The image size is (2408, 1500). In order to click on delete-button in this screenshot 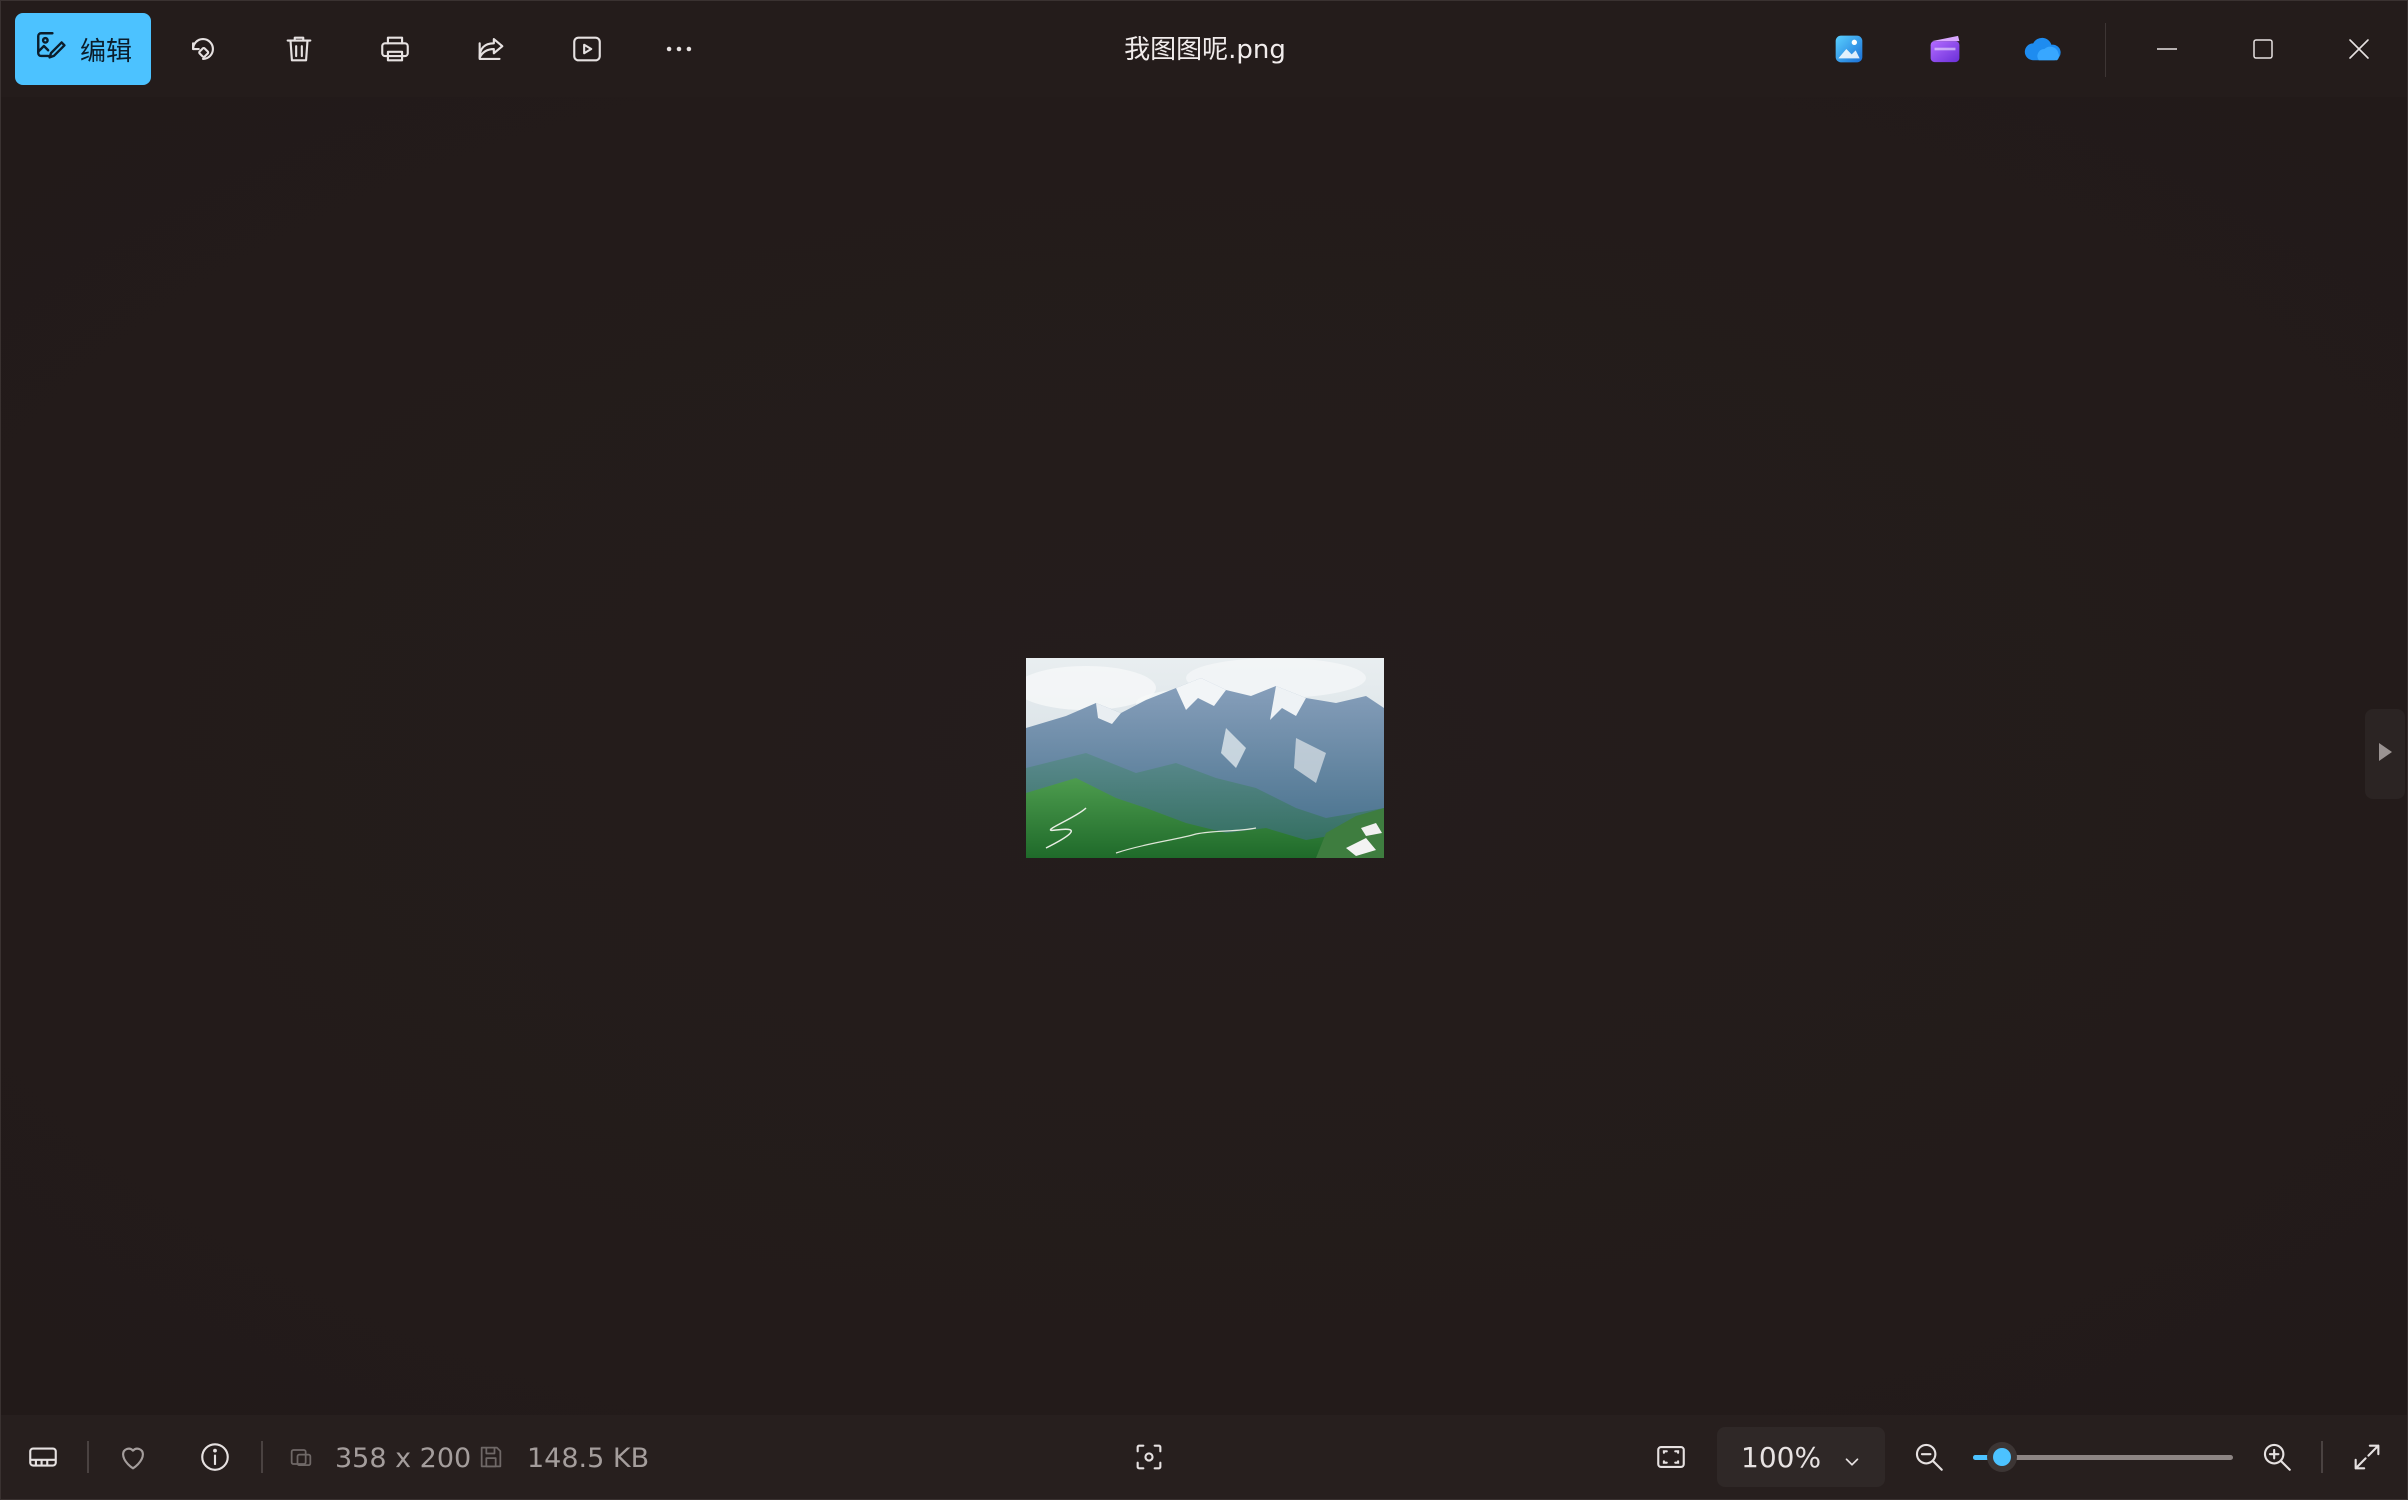, I will do `click(299, 49)`.